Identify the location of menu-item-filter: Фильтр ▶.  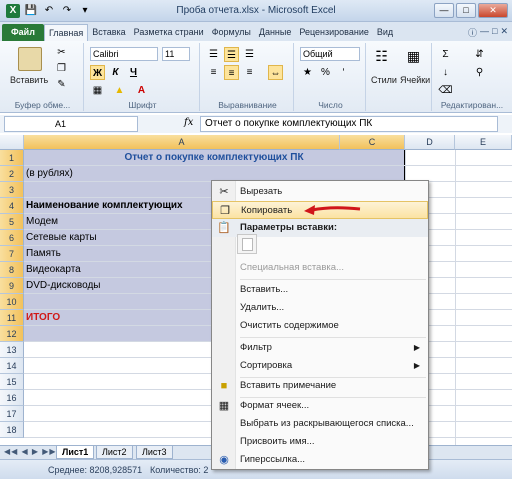
(320, 348).